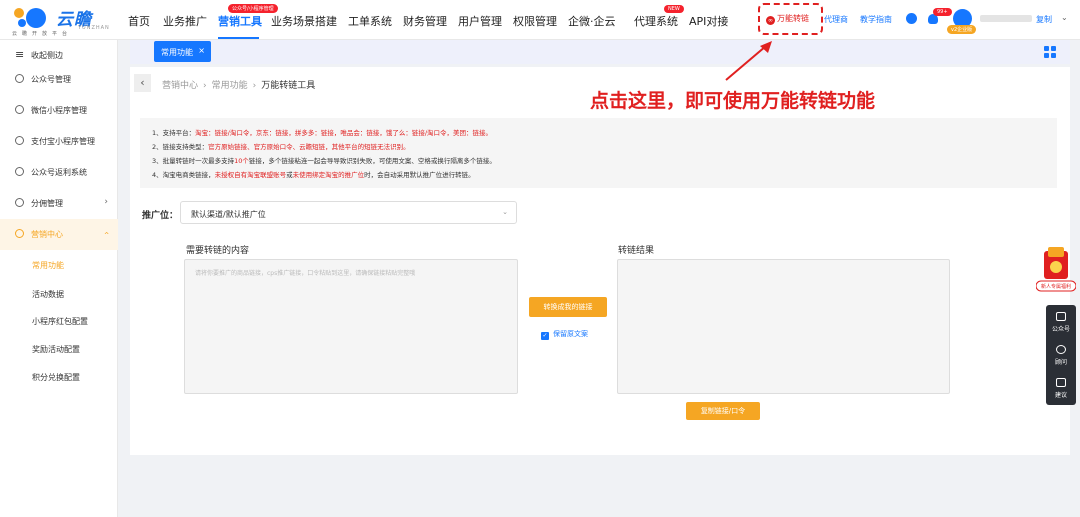 The width and height of the screenshot is (1080, 517). What do you see at coordinates (425, 21) in the screenshot?
I see `nav-finance: 财务管理` at bounding box center [425, 21].